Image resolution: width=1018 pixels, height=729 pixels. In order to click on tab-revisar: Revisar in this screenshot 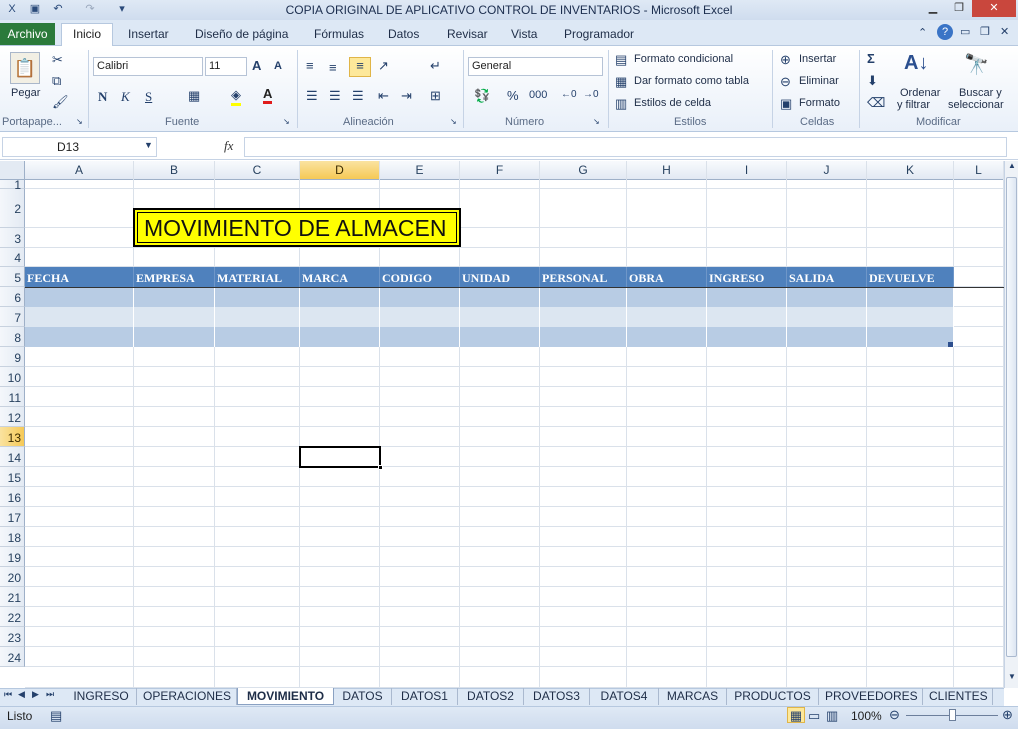, I will do `click(467, 34)`.